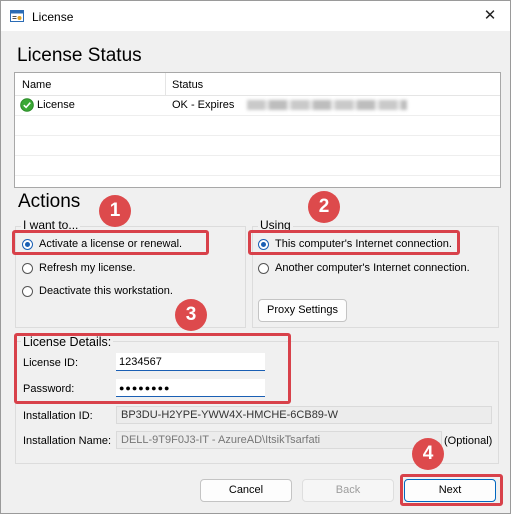  What do you see at coordinates (279, 440) in the screenshot?
I see `installation-name-field: DELL-9T9F0J3-IT - AzureAD\ItsikTsarfati` at bounding box center [279, 440].